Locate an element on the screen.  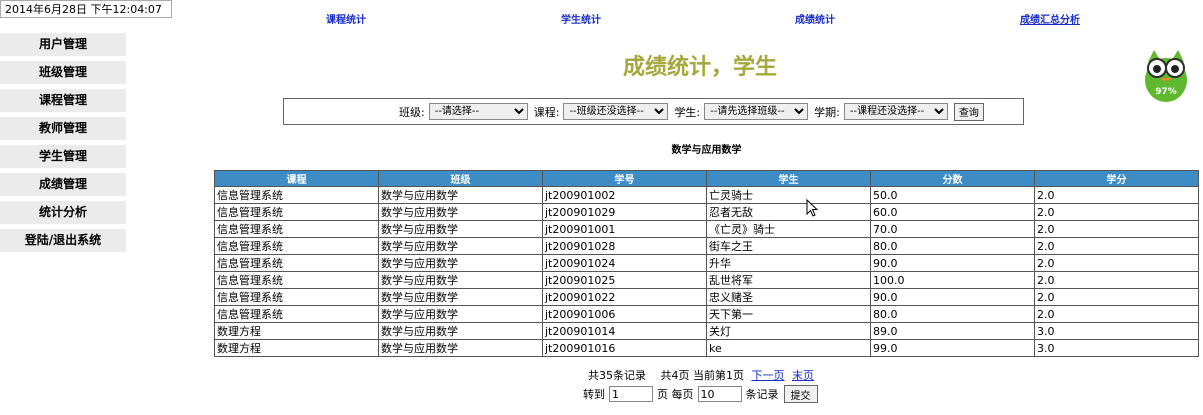
cell-student: 亡灵骑士 is located at coordinates (788, 195).